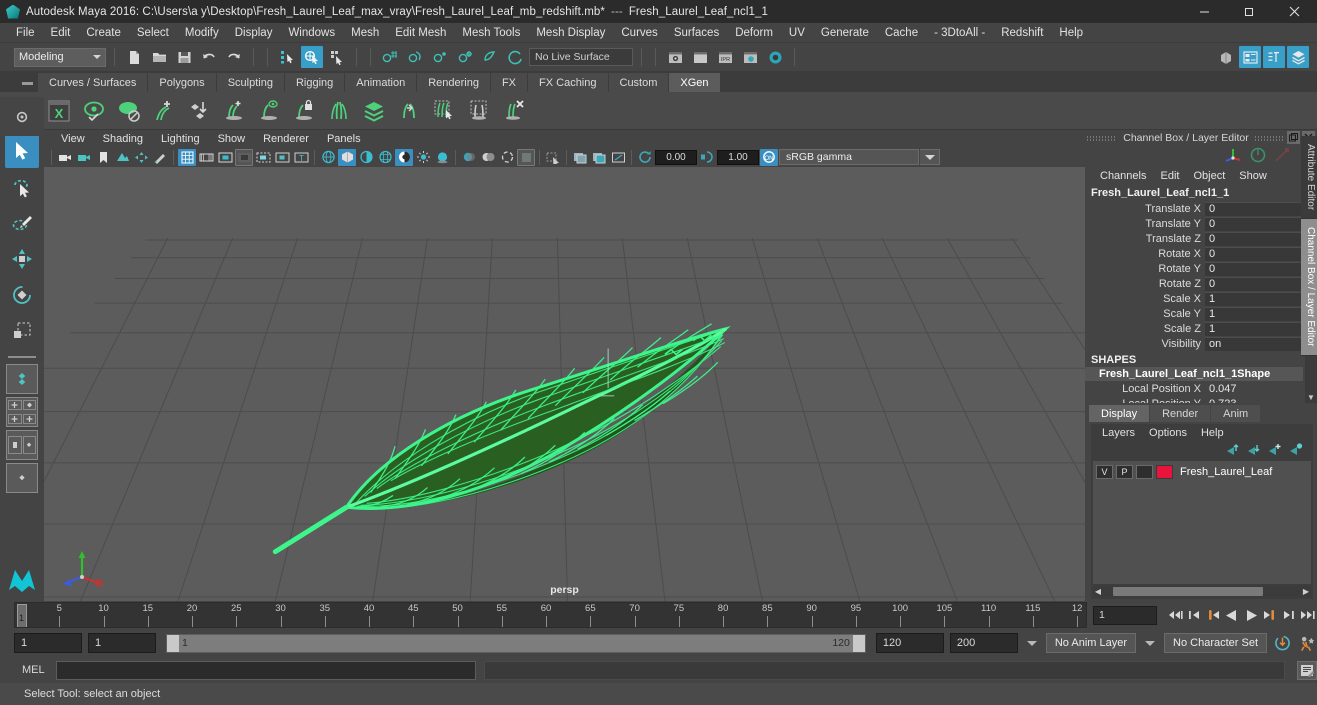 Image resolution: width=1317 pixels, height=705 pixels. Describe the element at coordinates (1204, 11) in the screenshot. I see `minimize-button` at that location.